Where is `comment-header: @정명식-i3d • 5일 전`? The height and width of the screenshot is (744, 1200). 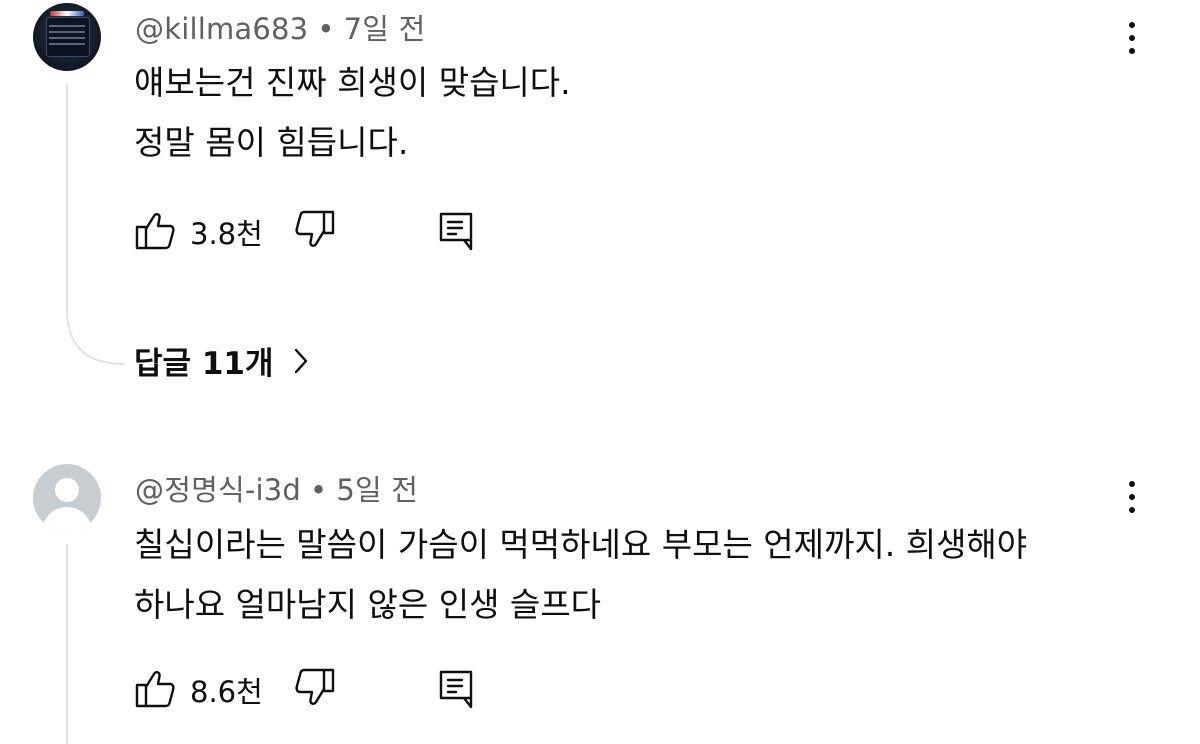 comment-header: @정명식-i3d • 5일 전 is located at coordinates (276, 488).